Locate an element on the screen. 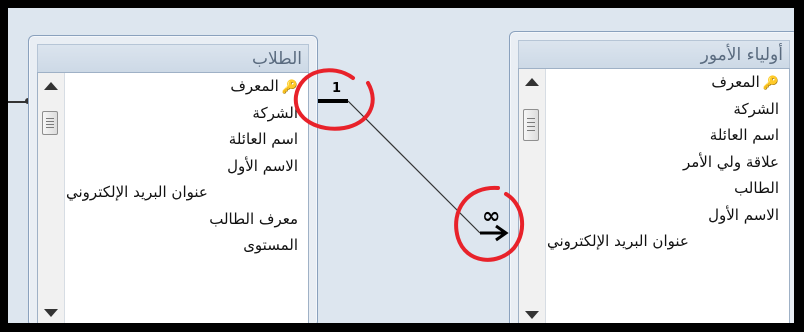 This screenshot has height=332, width=804. relationship-one-label: 1 is located at coordinates (337, 88).